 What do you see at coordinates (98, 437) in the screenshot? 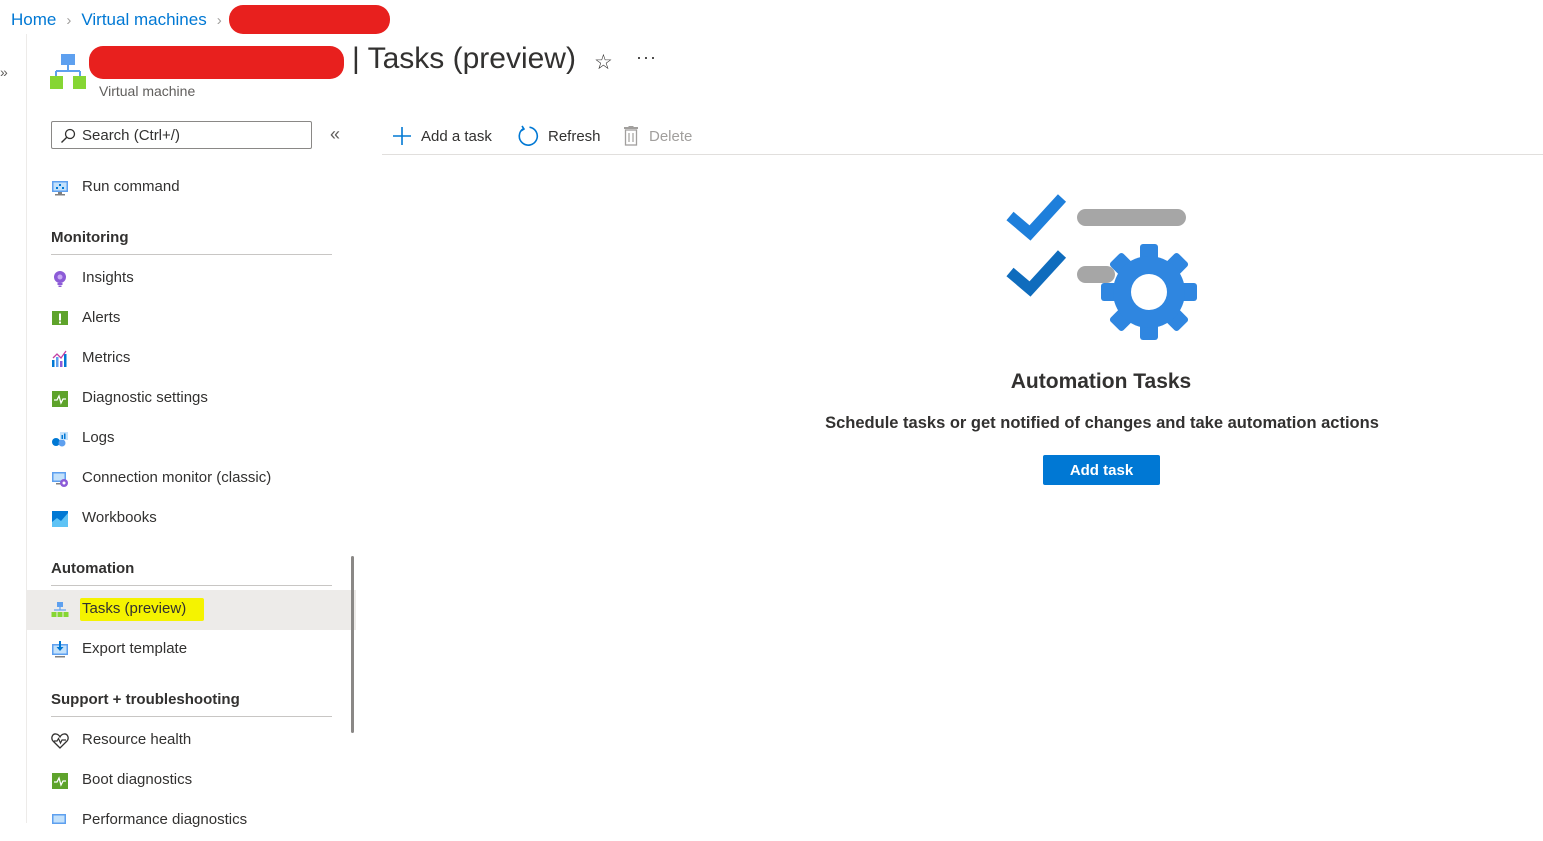
I see `sidebar-item-label: Logs` at bounding box center [98, 437].